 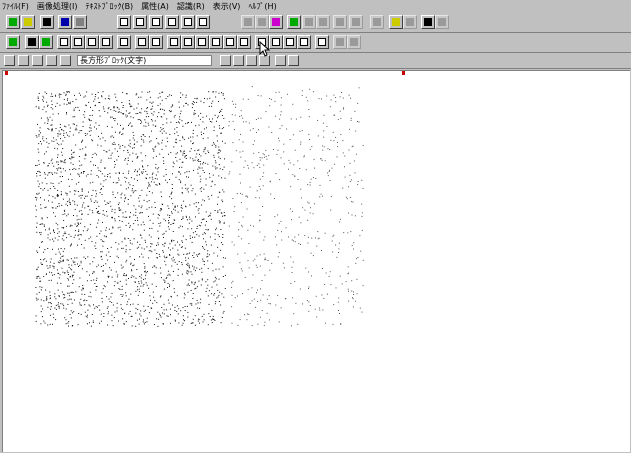 I want to click on zoom-in-icon, so click(x=37, y=60).